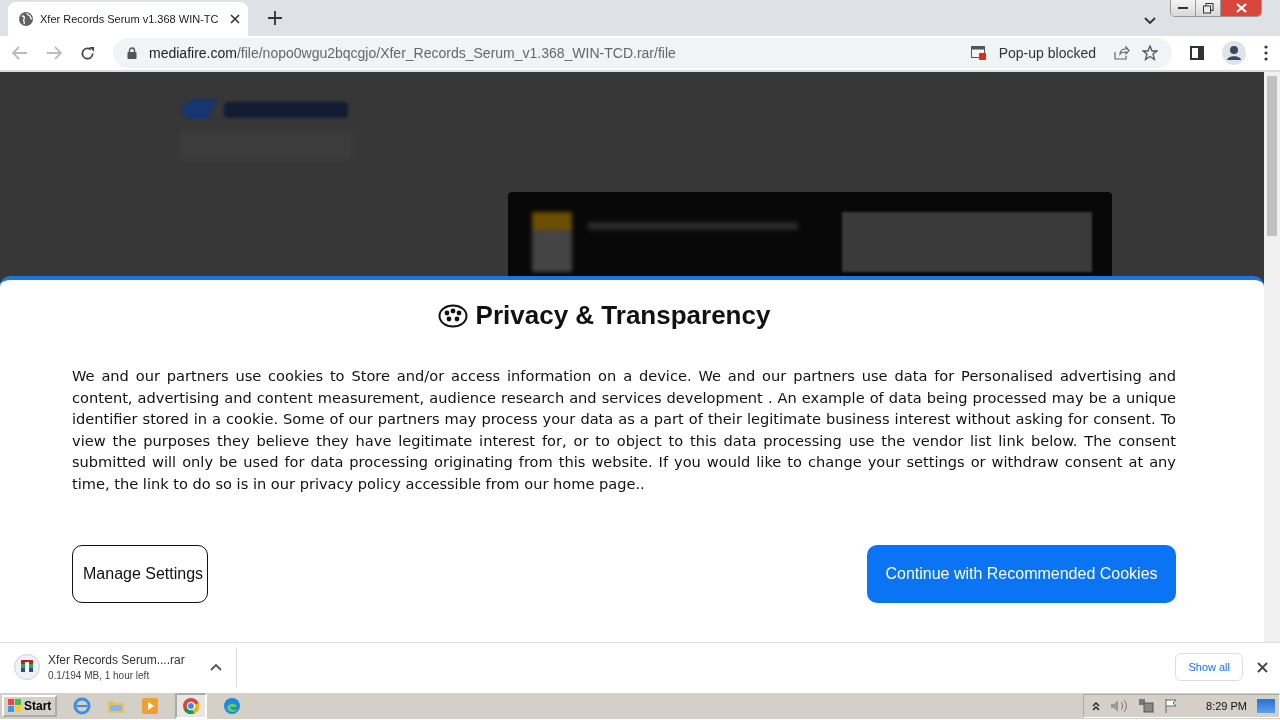 The image size is (1280, 720). What do you see at coordinates (140, 573) in the screenshot?
I see `settings-button: Manage Settings` at bounding box center [140, 573].